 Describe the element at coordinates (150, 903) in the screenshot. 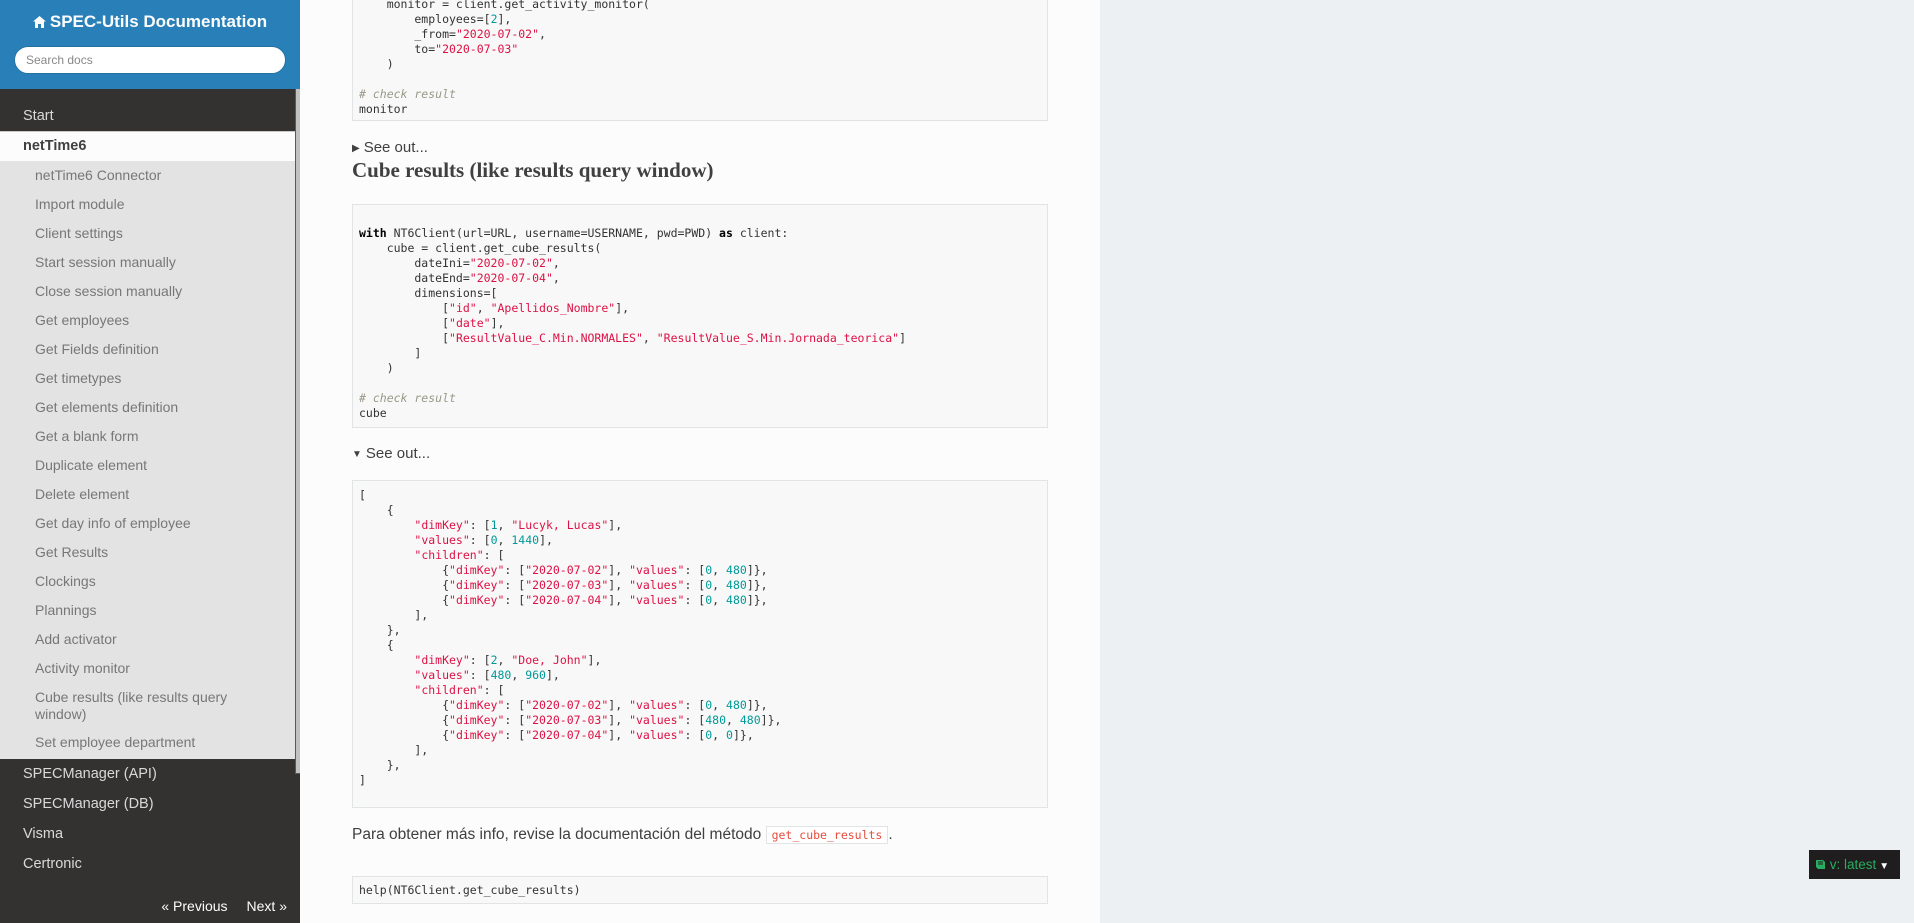

I see `sidebar-pager: « Previous Next »` at that location.